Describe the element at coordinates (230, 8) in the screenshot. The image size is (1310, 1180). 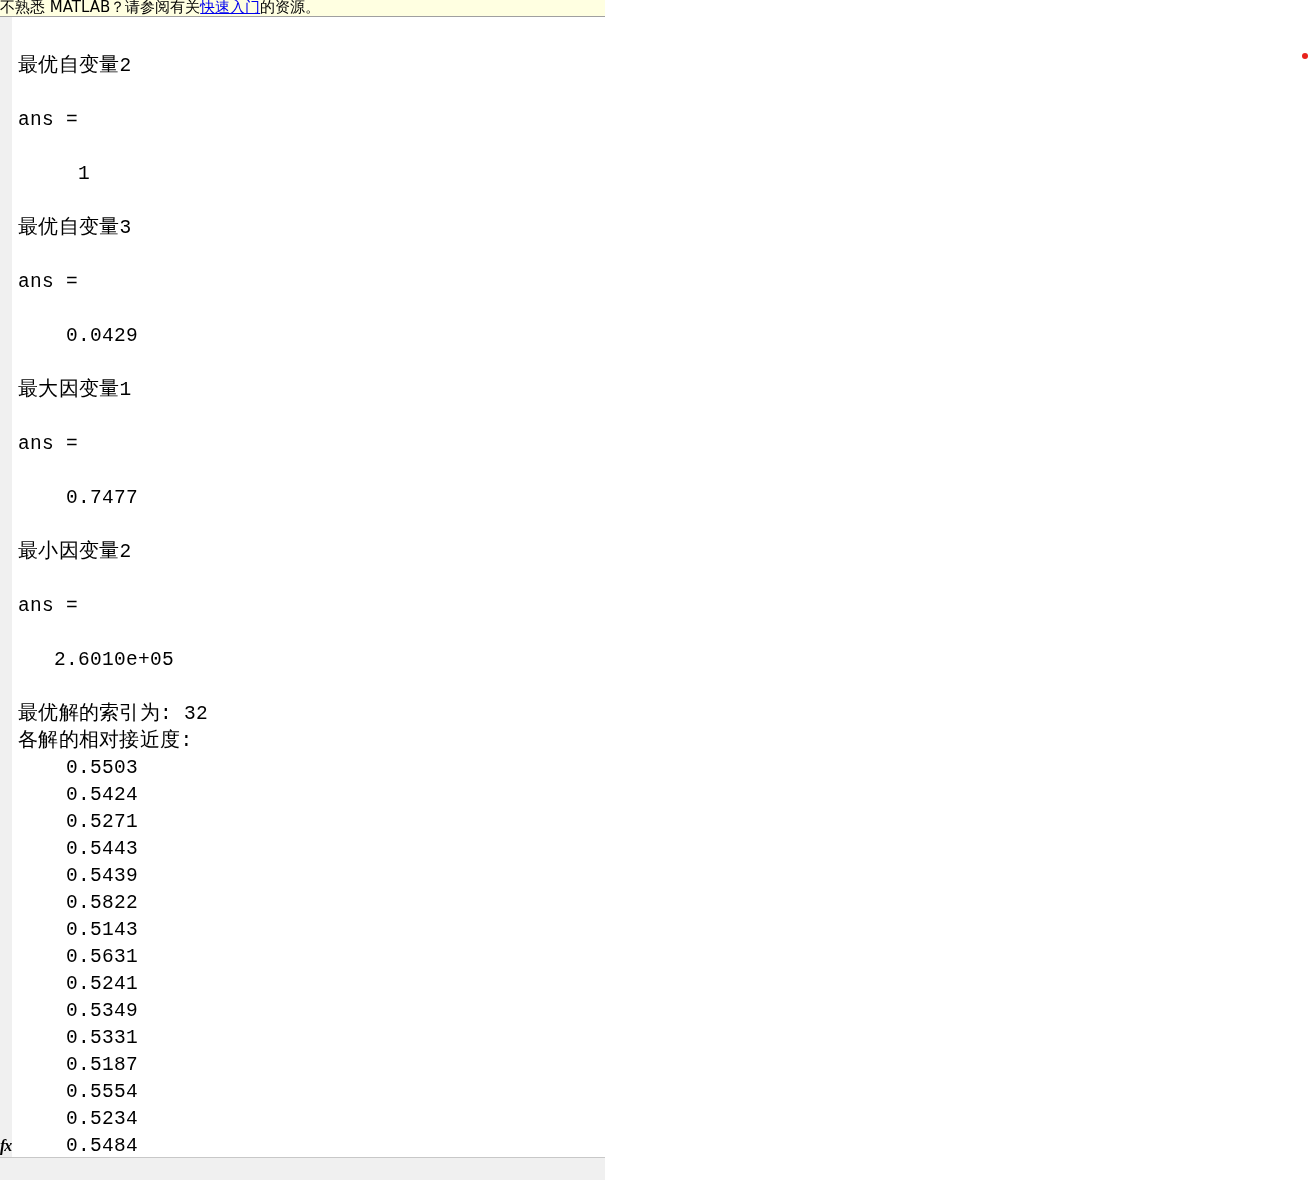
I see `quick-start-link: 快速入门` at that location.